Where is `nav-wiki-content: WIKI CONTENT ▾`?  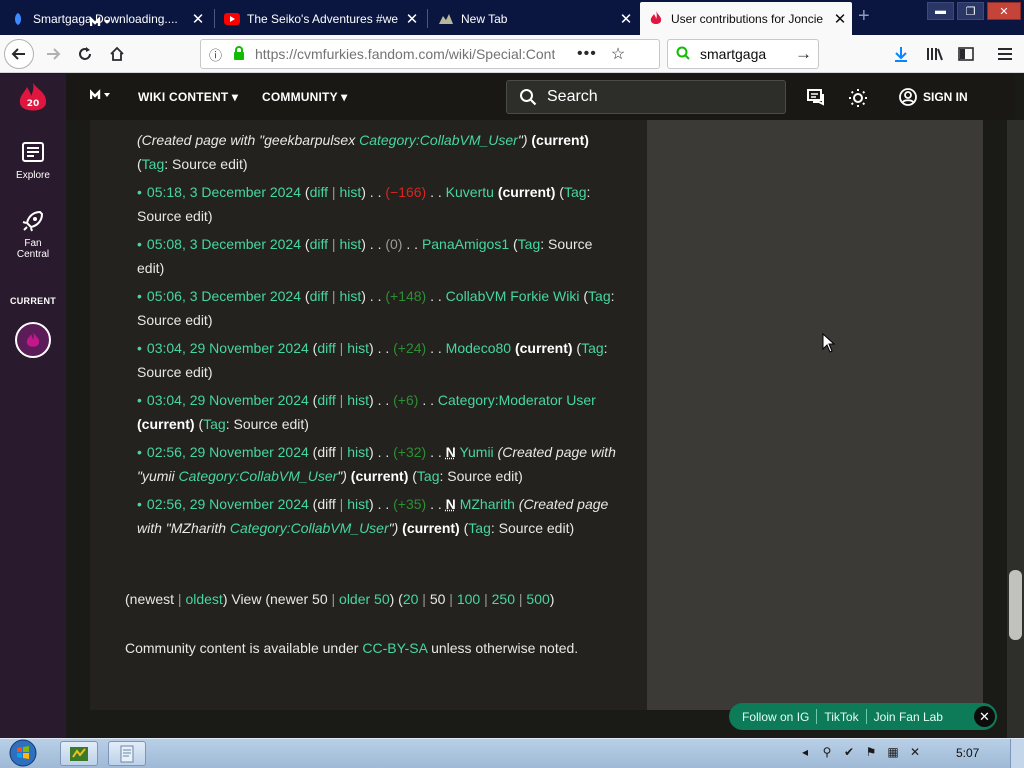
nav-wiki-content: WIKI CONTENT ▾ is located at coordinates (188, 97).